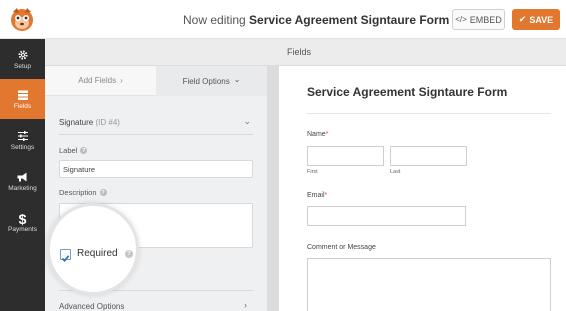 The width and height of the screenshot is (566, 311). Describe the element at coordinates (214, 20) in the screenshot. I see `editing-prefix: Now editing` at that location.